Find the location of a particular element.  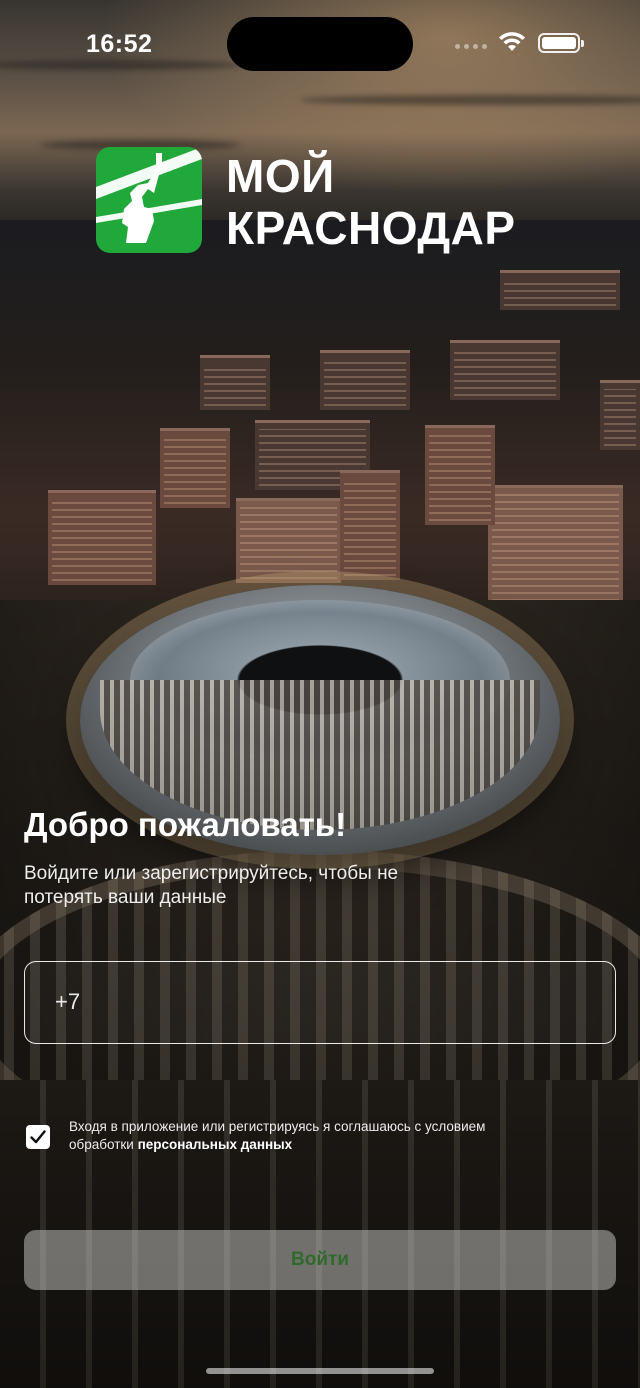

wifi-icon is located at coordinates (512, 41).